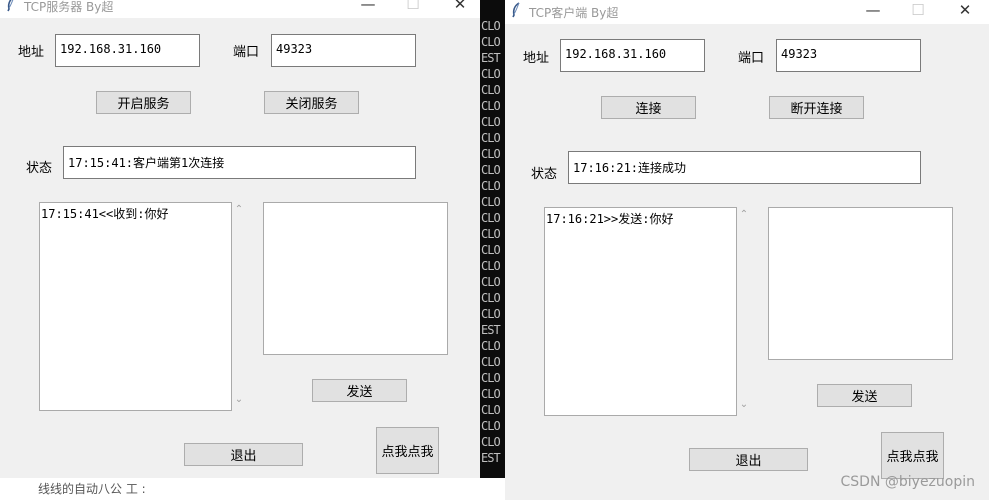 Image resolution: width=989 pixels, height=500 pixels. What do you see at coordinates (311, 102) in the screenshot?
I see `stop-service-button: 关闭服务` at bounding box center [311, 102].